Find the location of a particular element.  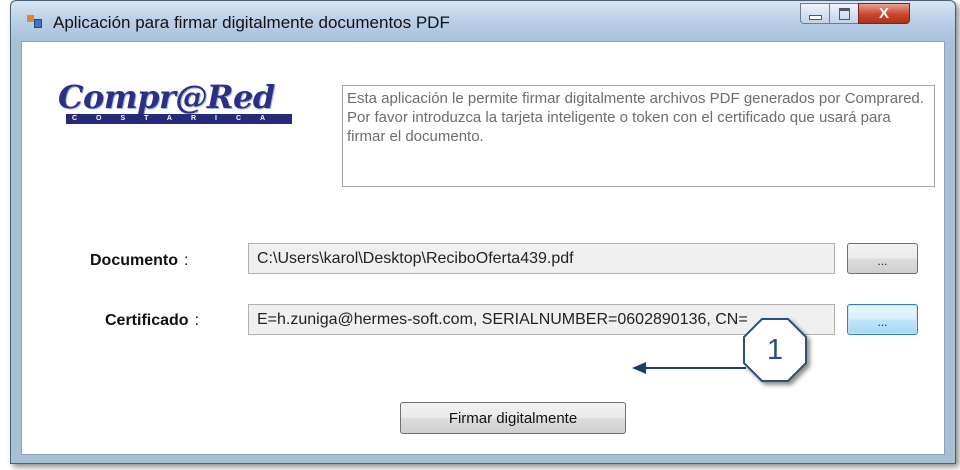

arrow-left-icon is located at coordinates (689, 368).